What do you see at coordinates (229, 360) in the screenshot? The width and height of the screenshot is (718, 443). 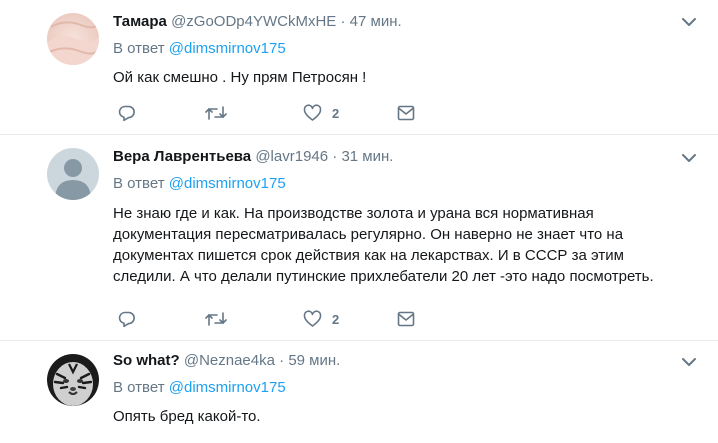 I see `user-handle: @Neznae4ka` at bounding box center [229, 360].